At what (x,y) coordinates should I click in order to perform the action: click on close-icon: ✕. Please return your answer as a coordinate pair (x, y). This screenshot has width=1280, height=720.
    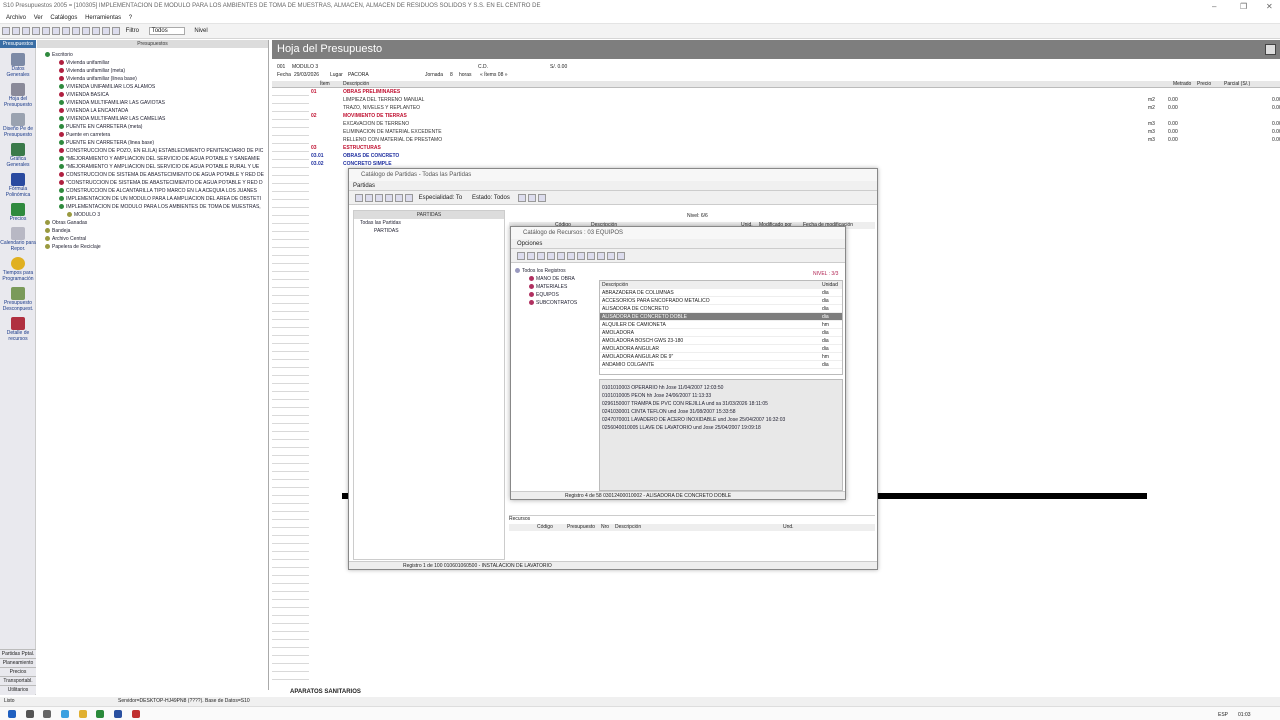
    Looking at the image, I should click on (1269, 6).